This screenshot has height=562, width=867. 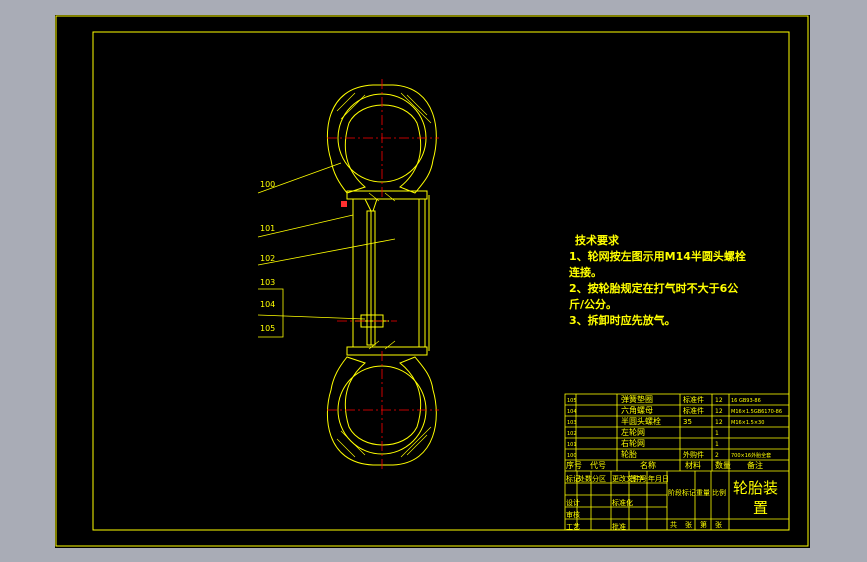 What do you see at coordinates (673, 524) in the screenshot?
I see `title-block-cell: 共` at bounding box center [673, 524].